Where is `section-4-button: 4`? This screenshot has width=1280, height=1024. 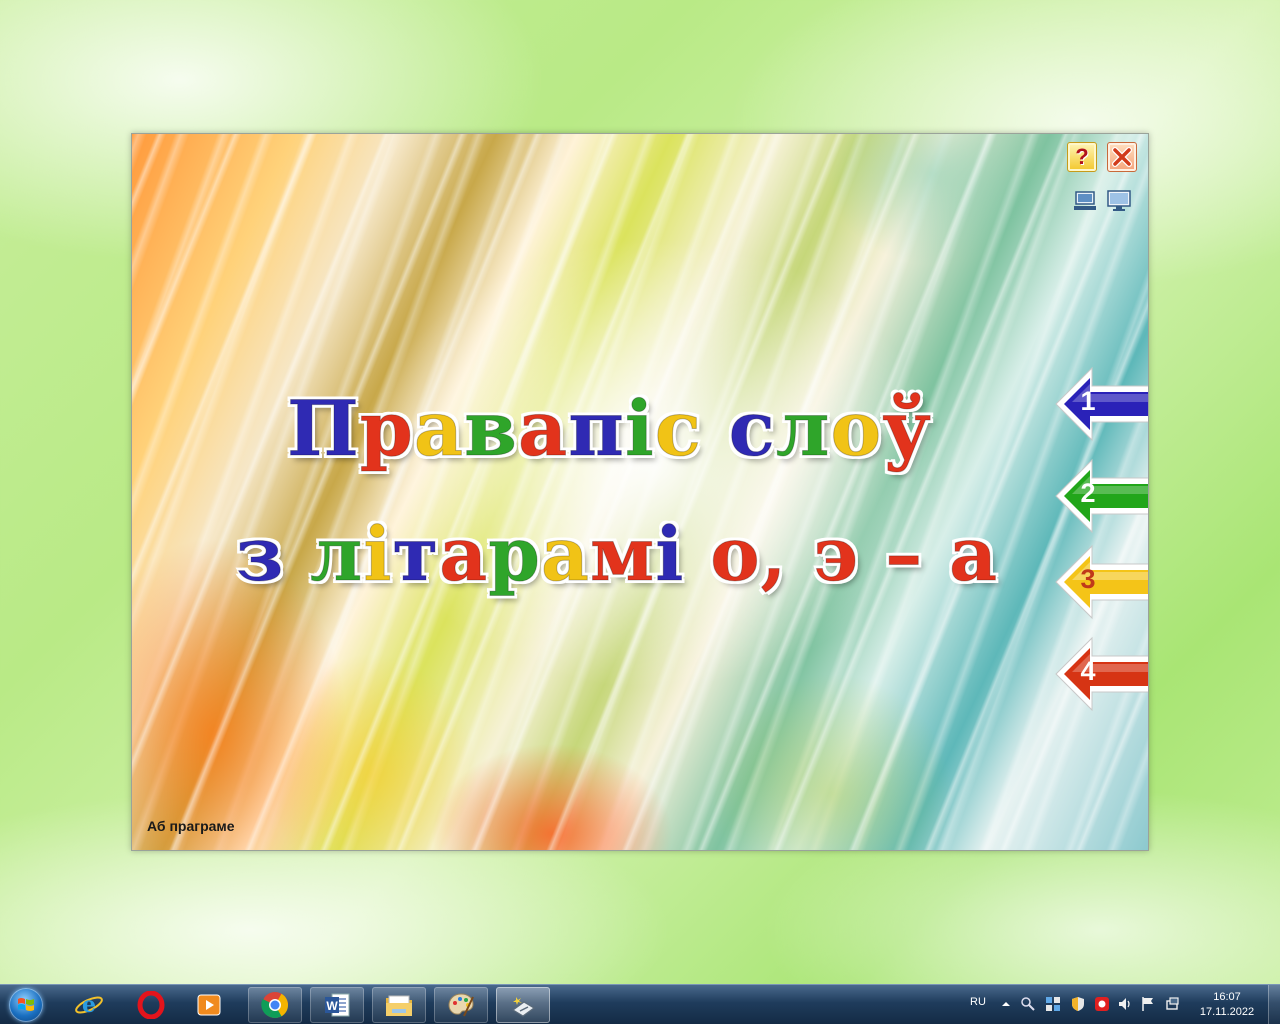 section-4-button: 4 is located at coordinates (1100, 674).